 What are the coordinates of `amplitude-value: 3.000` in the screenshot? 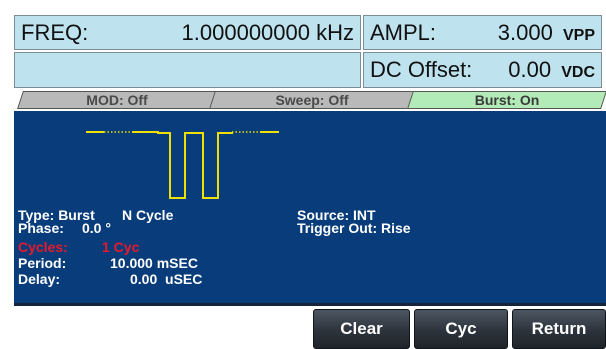 It's located at (525, 32).